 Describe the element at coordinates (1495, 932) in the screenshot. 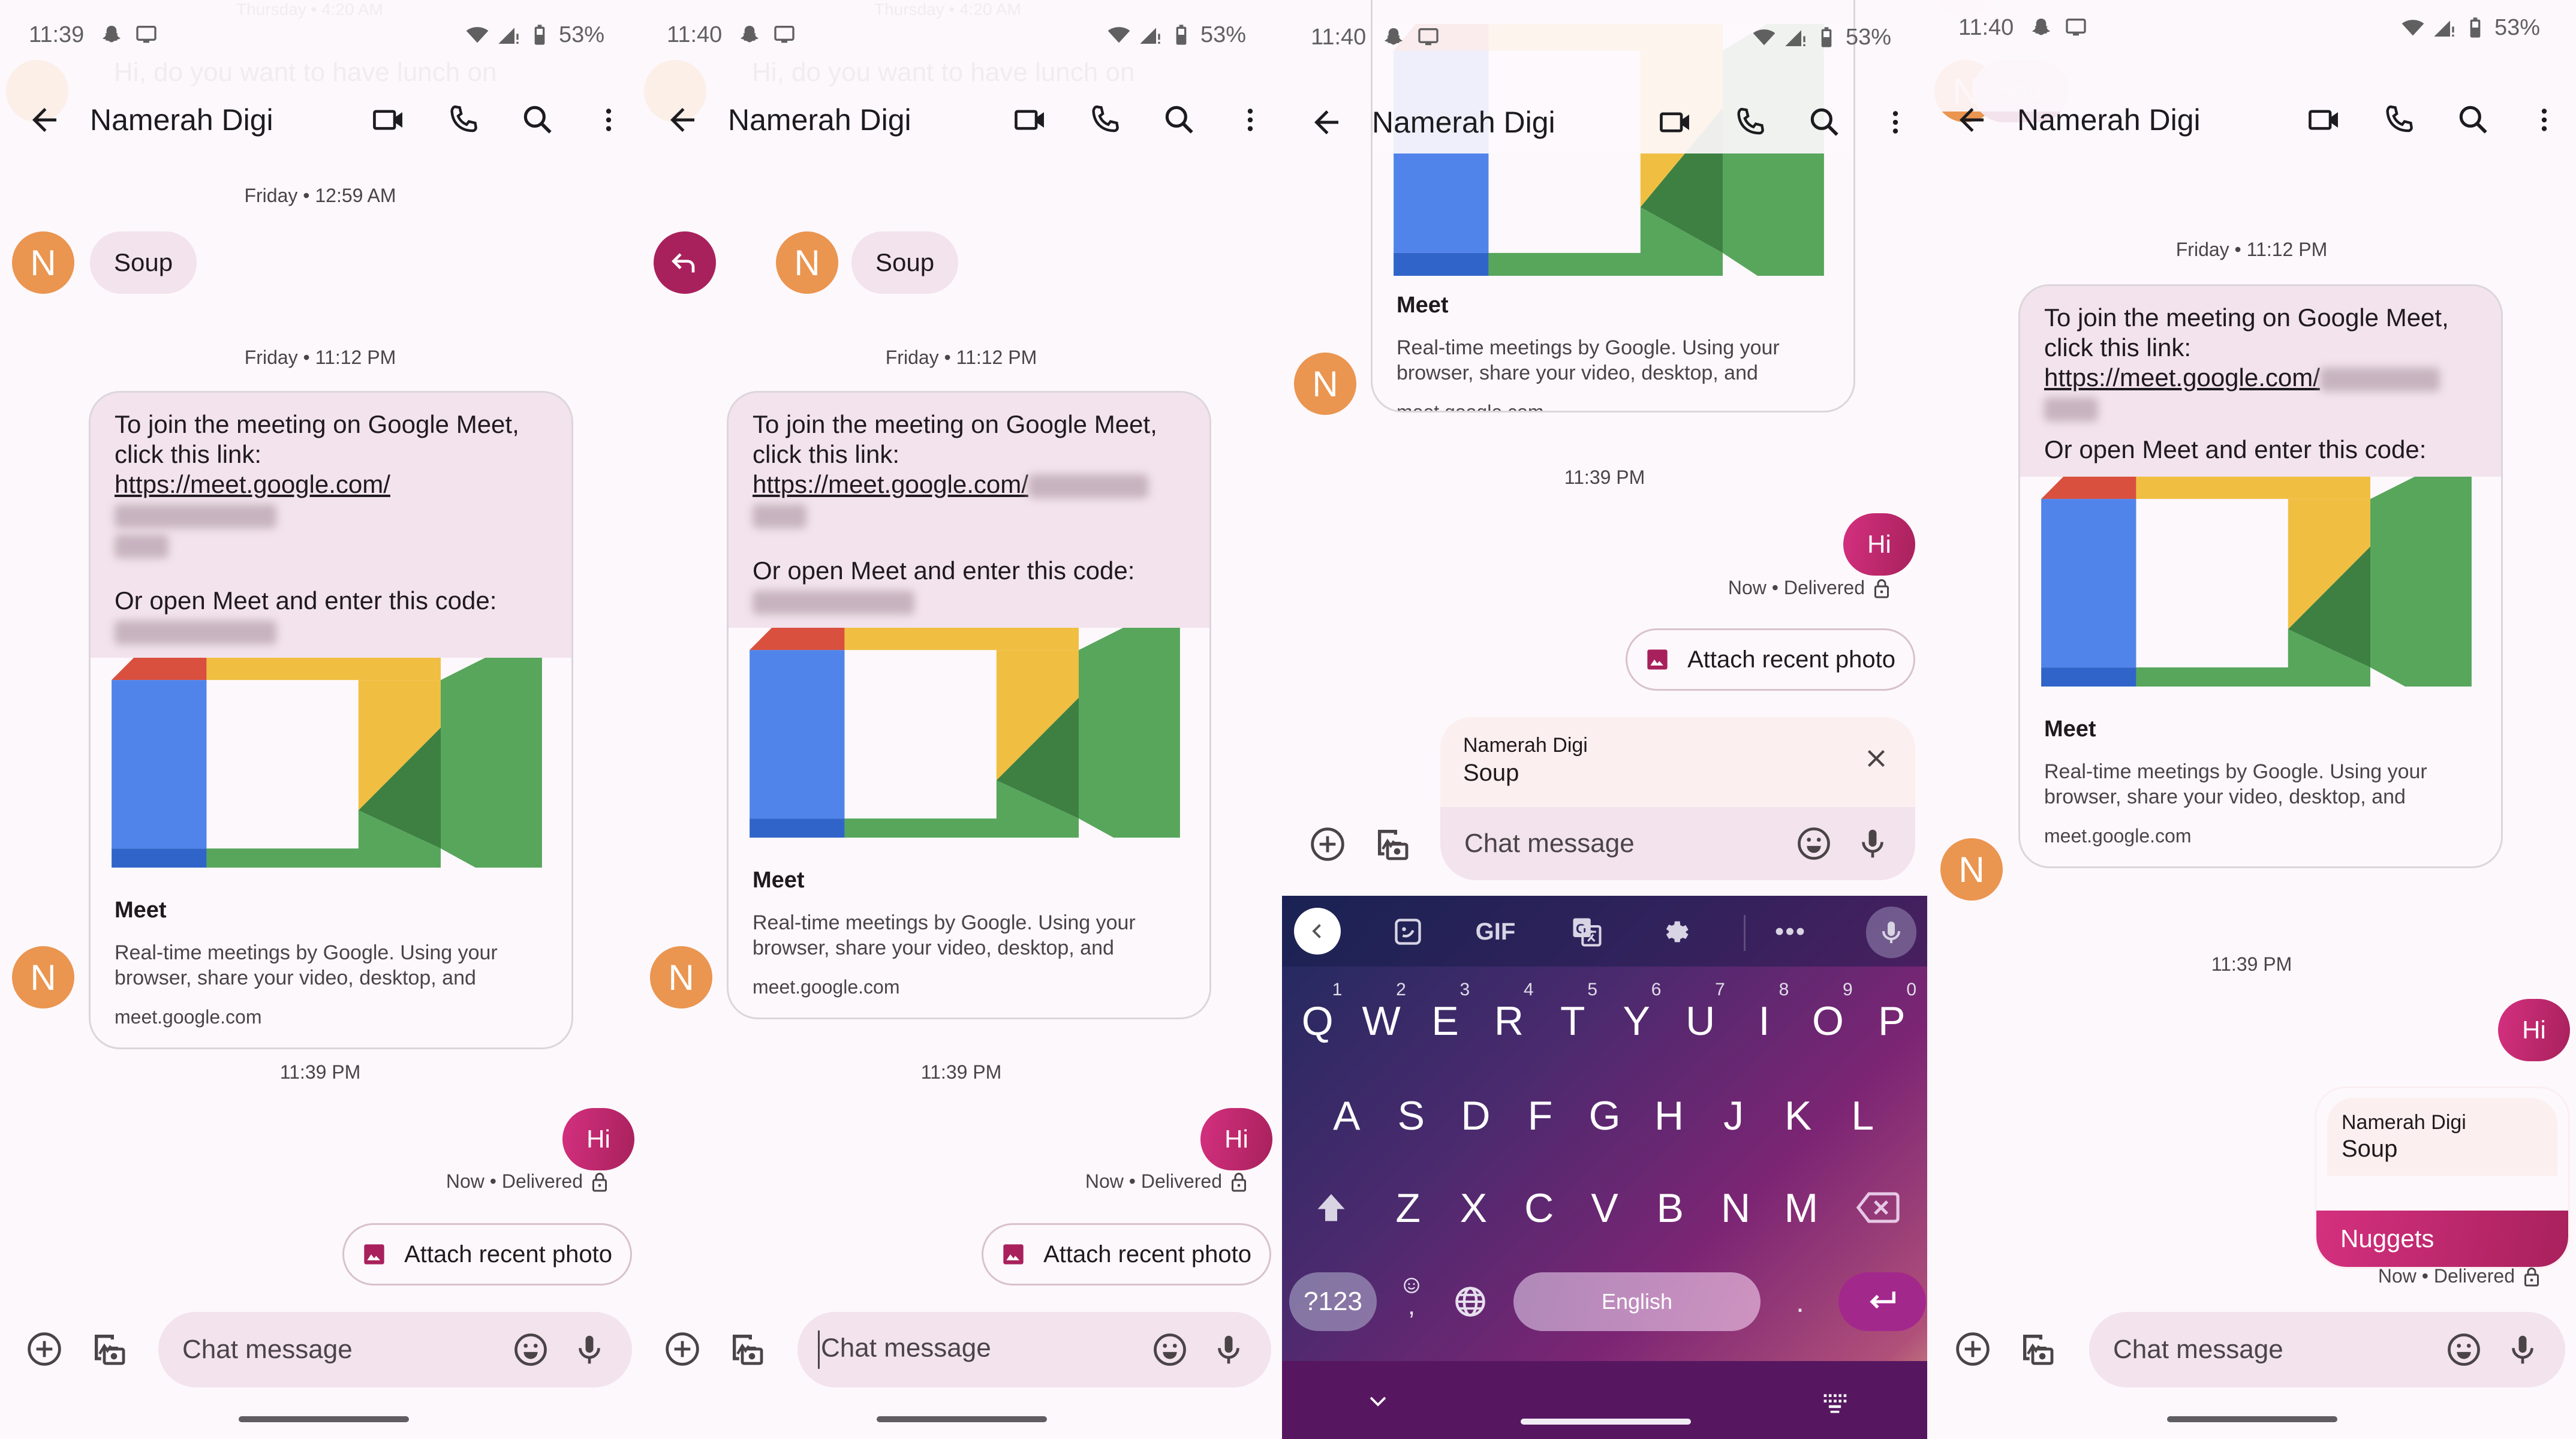

I see `gif-button: GIF` at that location.